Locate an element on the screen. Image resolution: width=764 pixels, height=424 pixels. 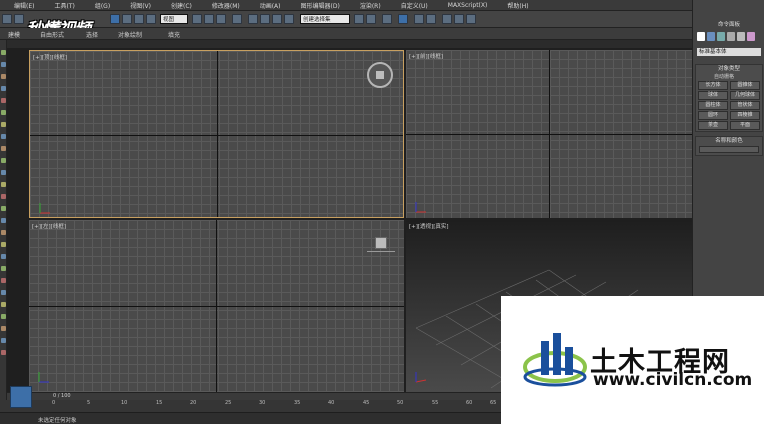
pivot-icon is located at coordinates (237, 19).